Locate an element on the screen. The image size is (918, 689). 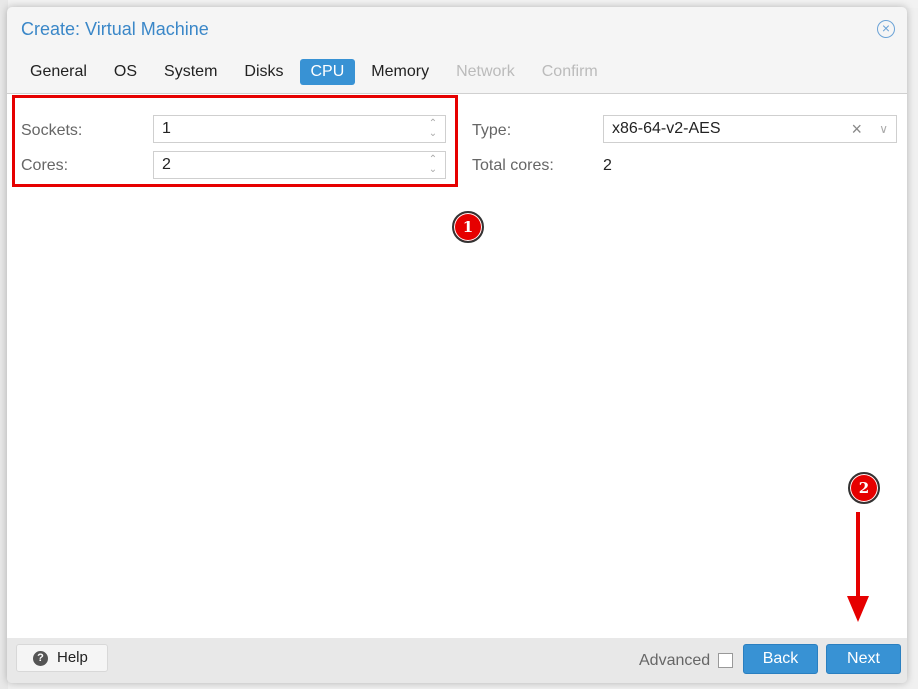
help-button: ? Help is located at coordinates (62, 658).